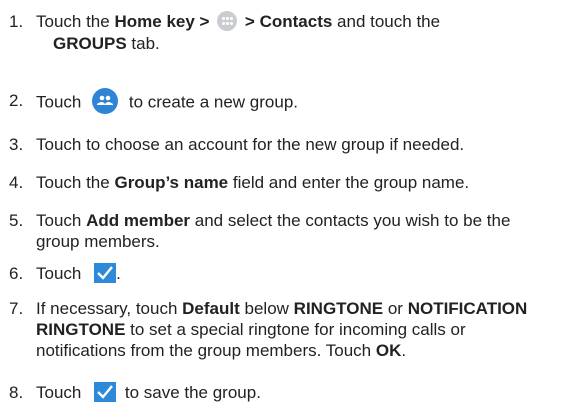  Describe the element at coordinates (16, 182) in the screenshot. I see `step-number: 4.` at that location.